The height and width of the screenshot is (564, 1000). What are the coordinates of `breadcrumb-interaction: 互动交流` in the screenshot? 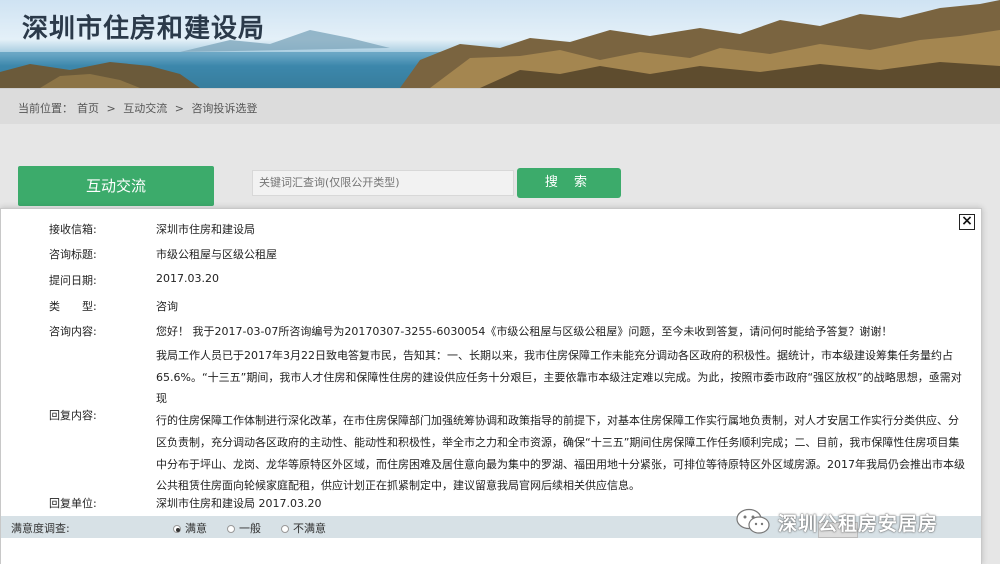 It's located at (145, 108).